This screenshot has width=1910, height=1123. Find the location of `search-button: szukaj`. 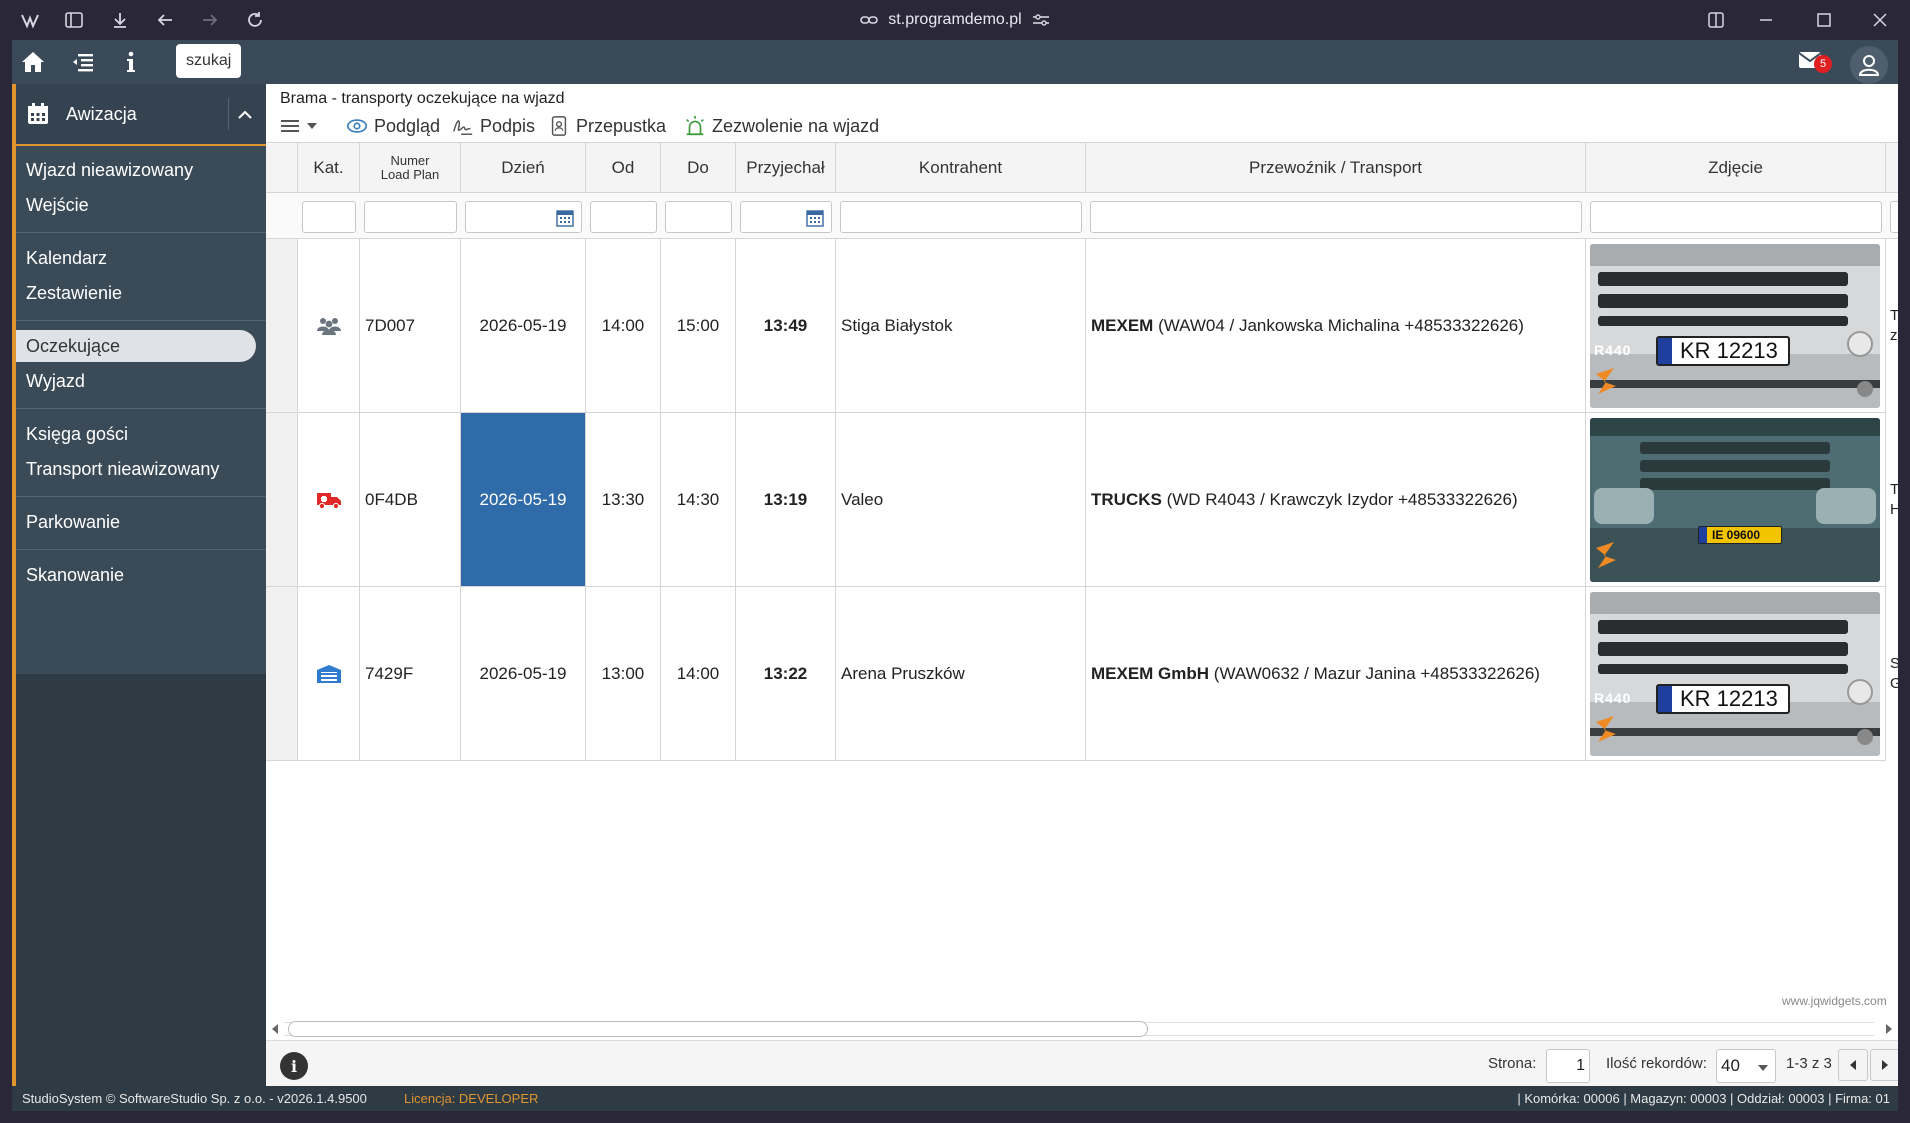

search-button: szukaj is located at coordinates (209, 61).